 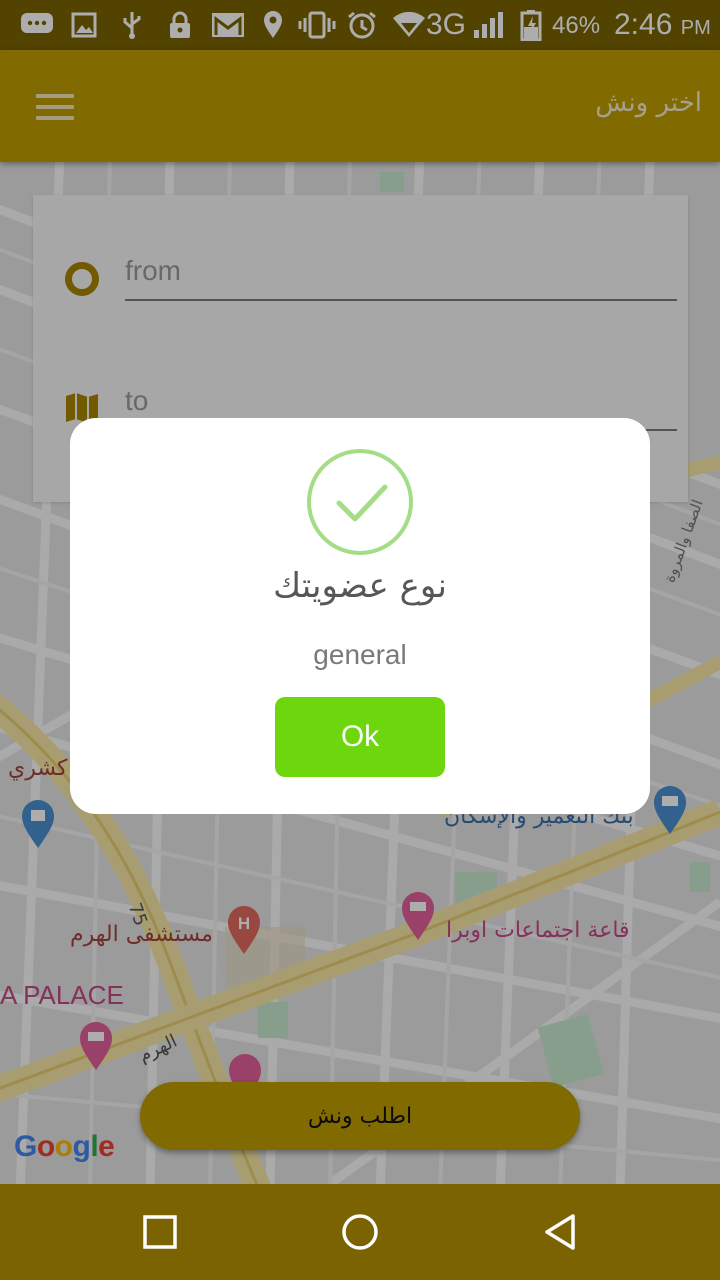 I want to click on success-check-icon, so click(x=360, y=502).